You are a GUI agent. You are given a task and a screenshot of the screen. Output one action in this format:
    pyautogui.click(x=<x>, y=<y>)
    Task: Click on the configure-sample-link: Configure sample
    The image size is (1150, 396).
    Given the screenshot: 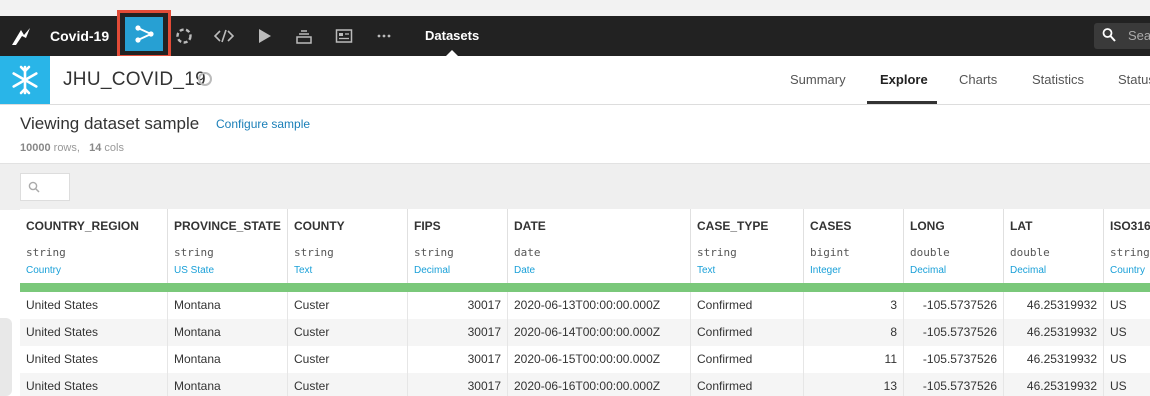 What is the action you would take?
    pyautogui.click(x=263, y=124)
    